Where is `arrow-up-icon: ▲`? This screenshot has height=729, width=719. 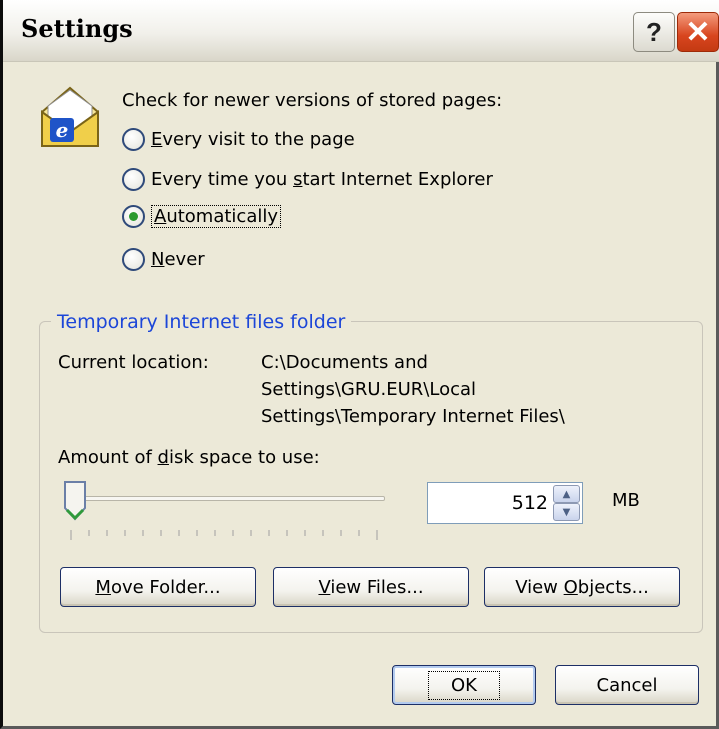 arrow-up-icon: ▲ is located at coordinates (566, 494).